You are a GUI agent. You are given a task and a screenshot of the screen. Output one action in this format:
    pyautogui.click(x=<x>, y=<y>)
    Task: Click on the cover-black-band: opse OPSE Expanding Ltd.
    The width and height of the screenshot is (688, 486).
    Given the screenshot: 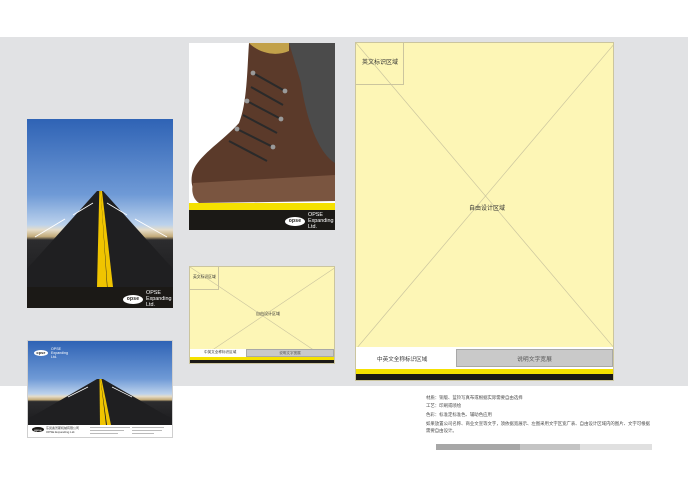 What is the action you would take?
    pyautogui.click(x=100, y=297)
    